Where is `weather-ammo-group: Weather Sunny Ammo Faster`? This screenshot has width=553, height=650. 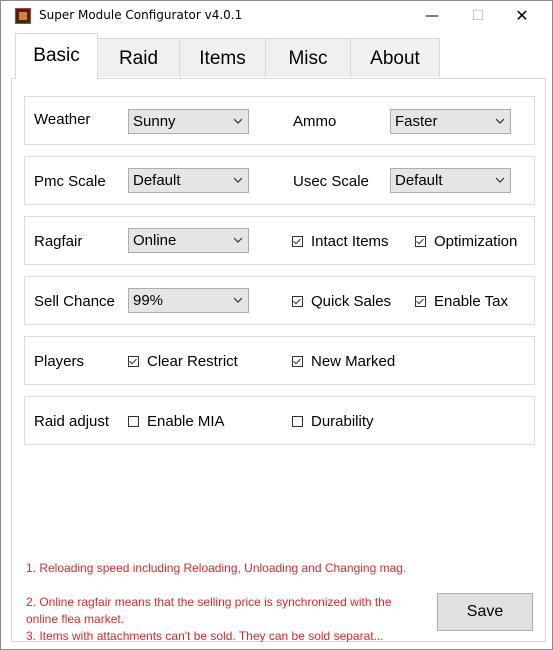 weather-ammo-group: Weather Sunny Ammo Faster is located at coordinates (279, 120).